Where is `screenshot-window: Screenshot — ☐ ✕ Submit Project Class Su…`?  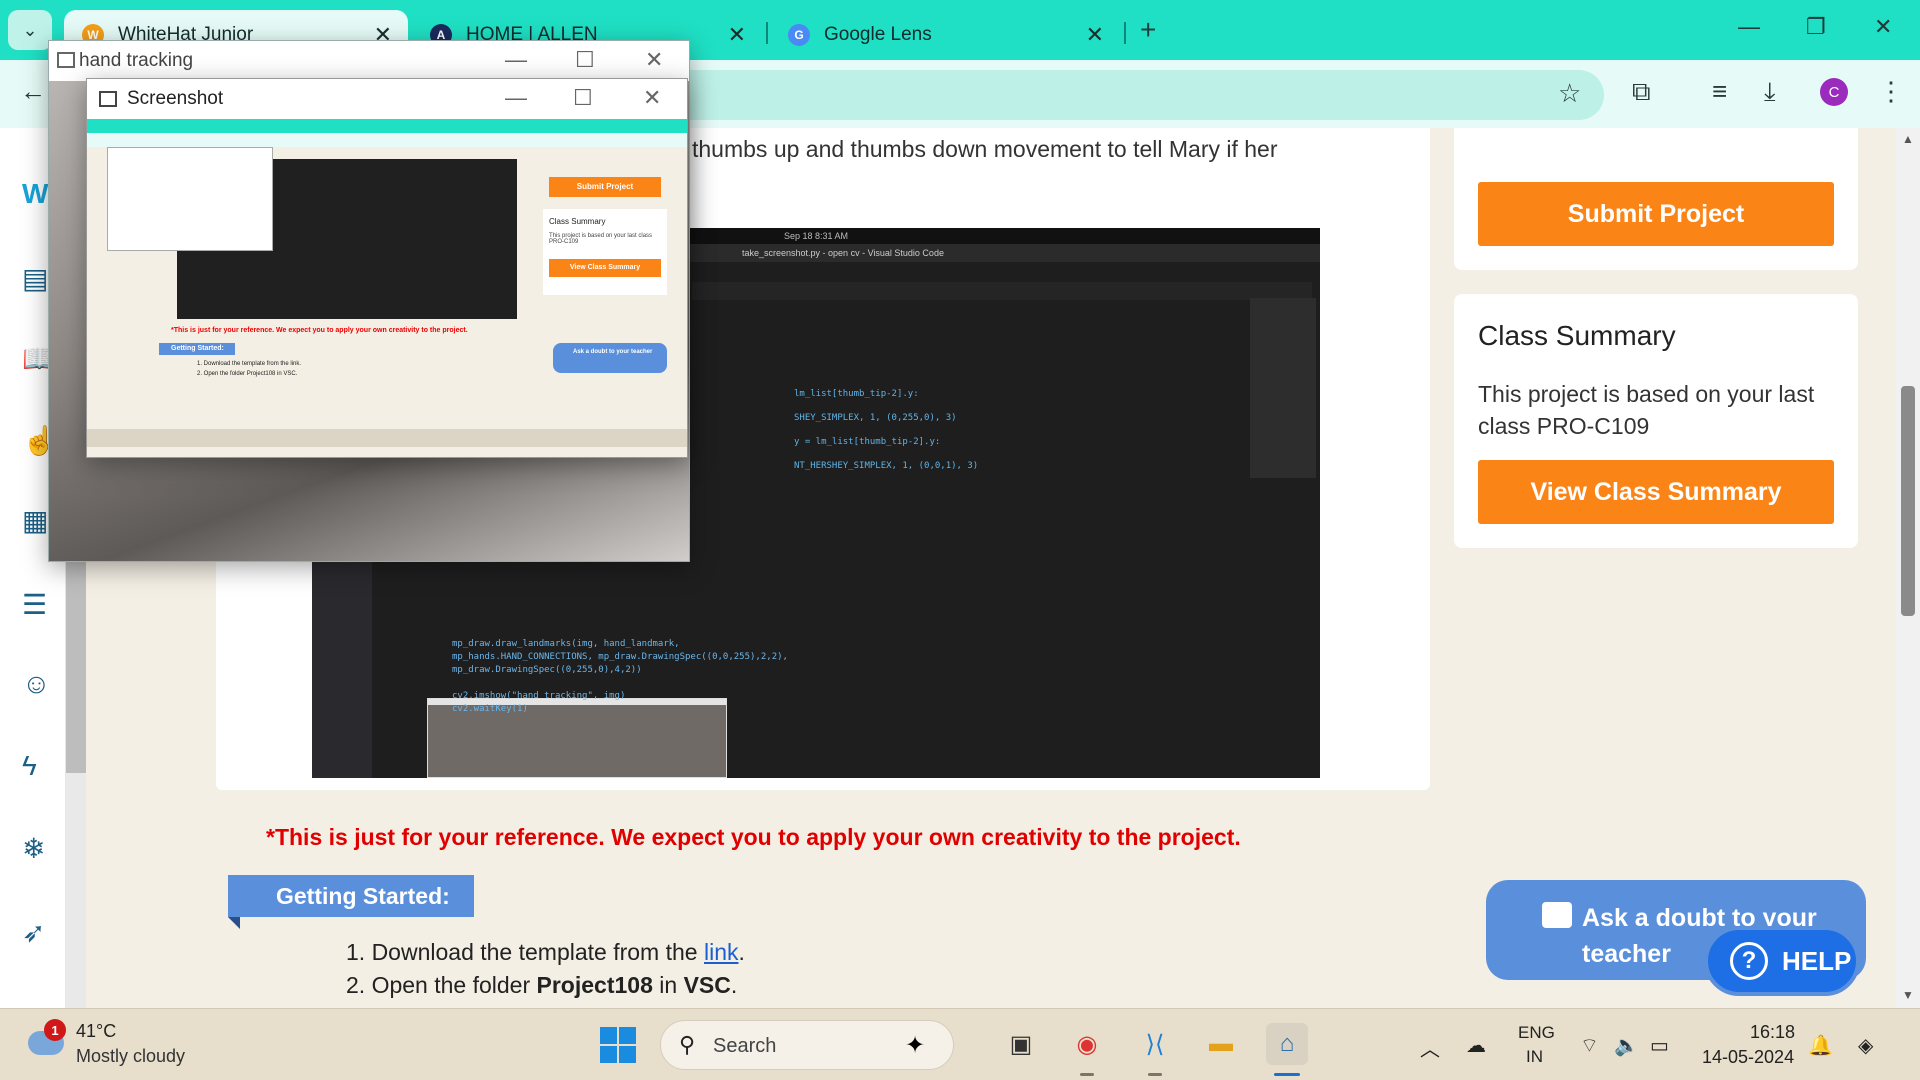
screenshot-window: Screenshot — ☐ ✕ Submit Project Class Su… is located at coordinates (387, 268).